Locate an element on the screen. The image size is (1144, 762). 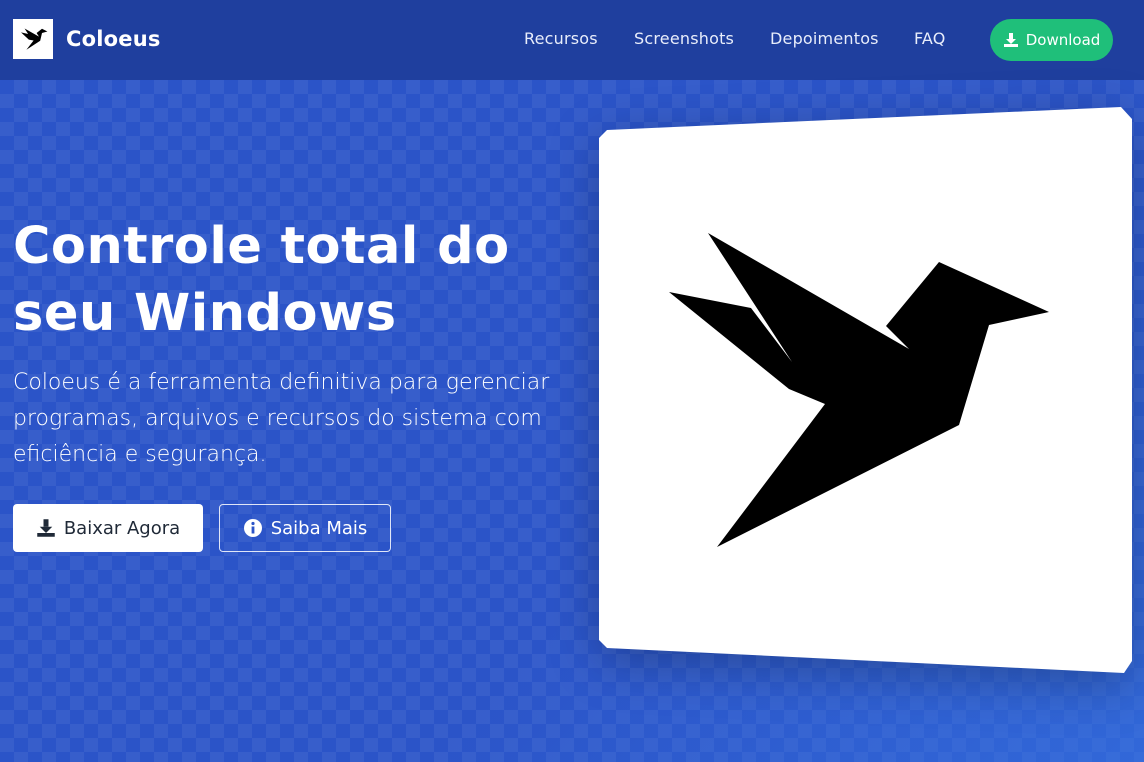
download-now-button: Baixar Agora is located at coordinates (108, 528).